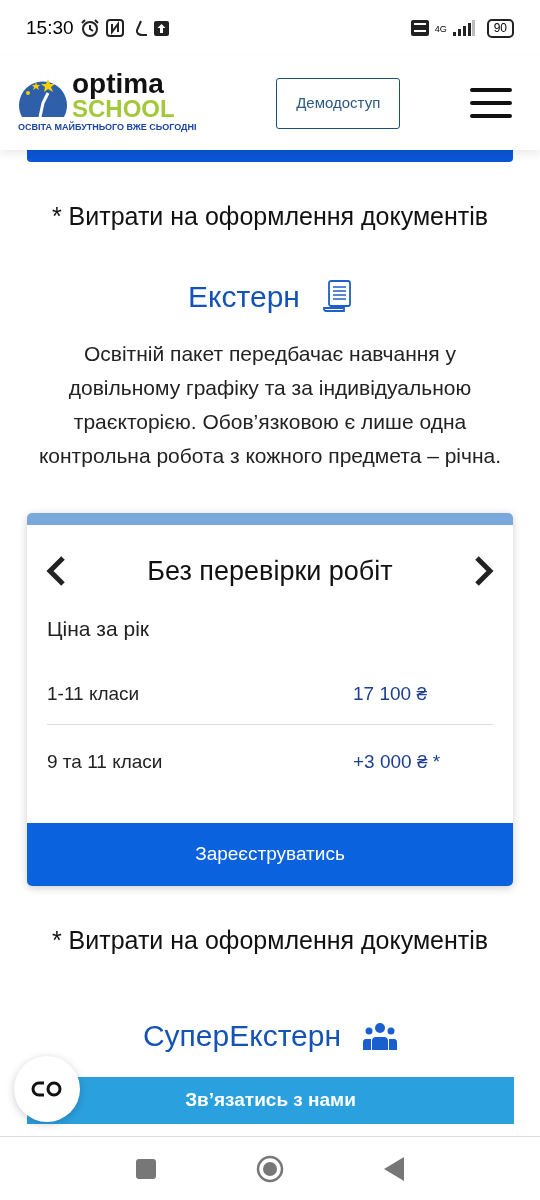 The width and height of the screenshot is (540, 1200). I want to click on battery-indicator: 90, so click(500, 28).